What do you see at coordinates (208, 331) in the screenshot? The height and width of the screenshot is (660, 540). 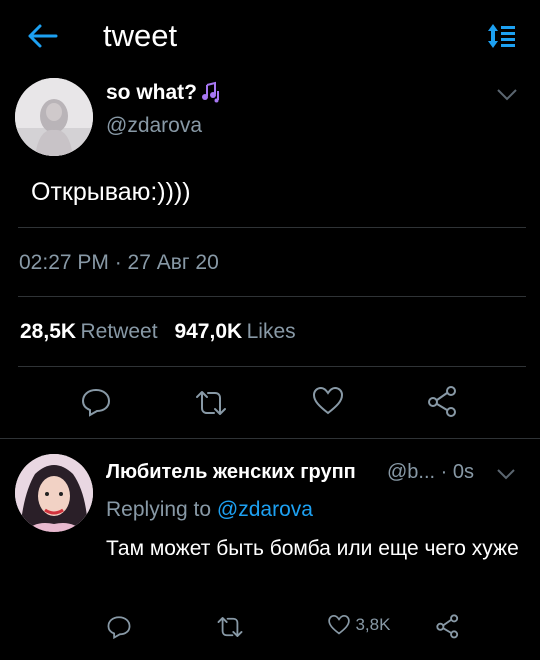 I see `likes-count: 947,0K` at bounding box center [208, 331].